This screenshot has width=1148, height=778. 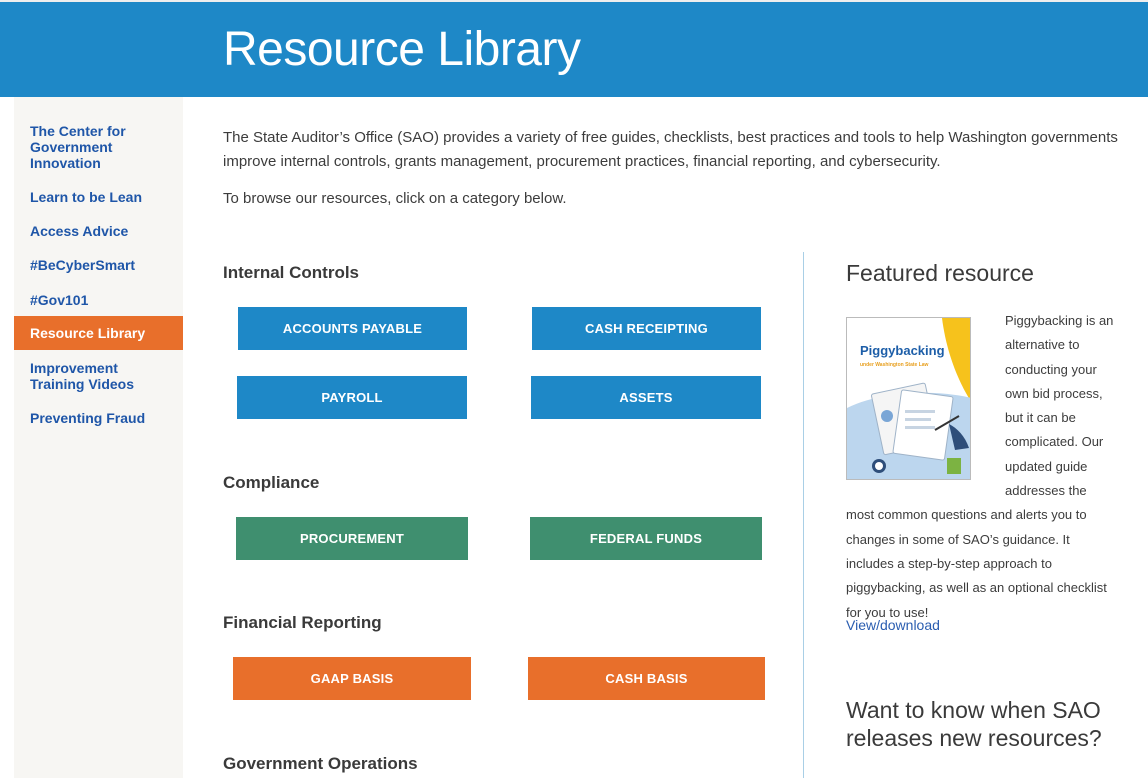 What do you see at coordinates (98, 231) in the screenshot?
I see `sidebar-item-access-advice: Access Advice` at bounding box center [98, 231].